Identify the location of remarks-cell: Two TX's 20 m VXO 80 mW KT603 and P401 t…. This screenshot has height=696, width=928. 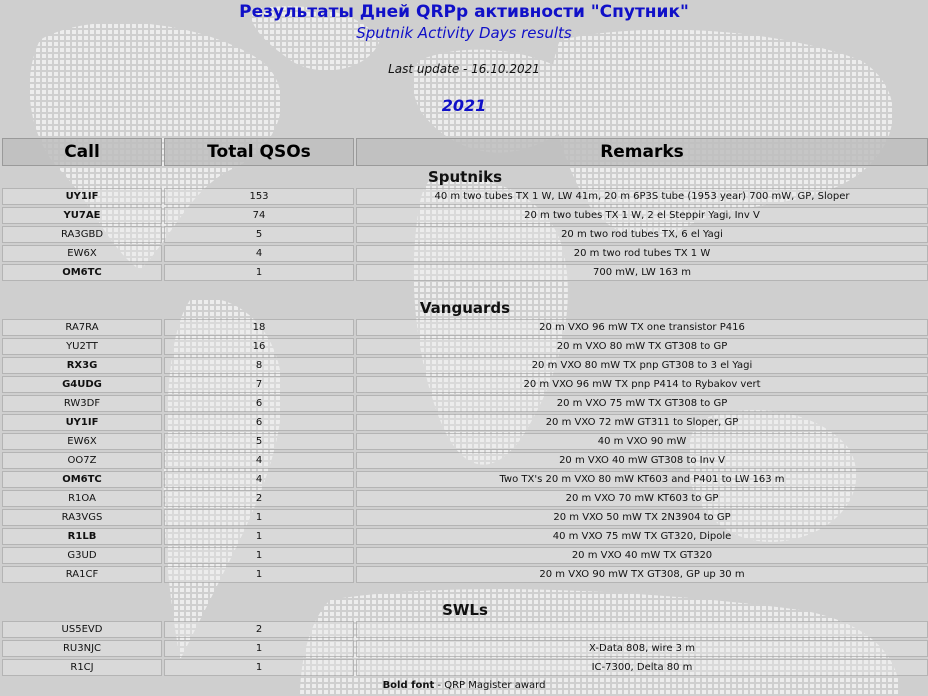
(642, 479).